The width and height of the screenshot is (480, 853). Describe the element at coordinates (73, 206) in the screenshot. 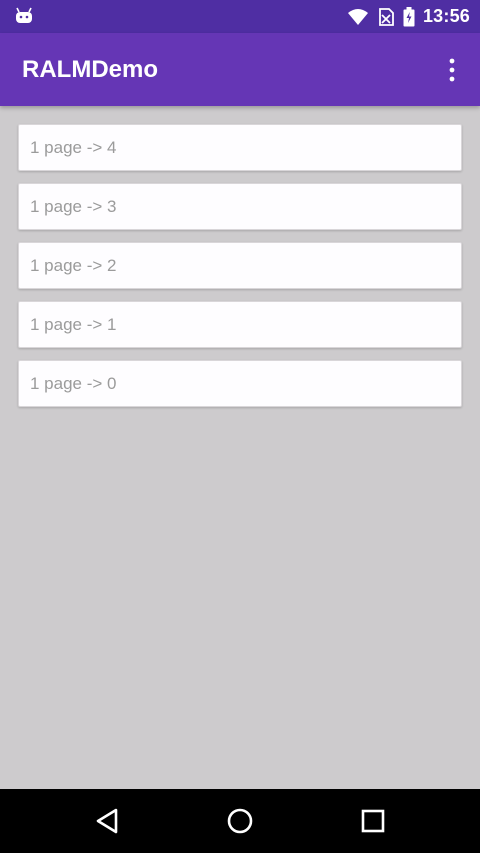

I see `list-item-label: 1 page -> 3` at that location.